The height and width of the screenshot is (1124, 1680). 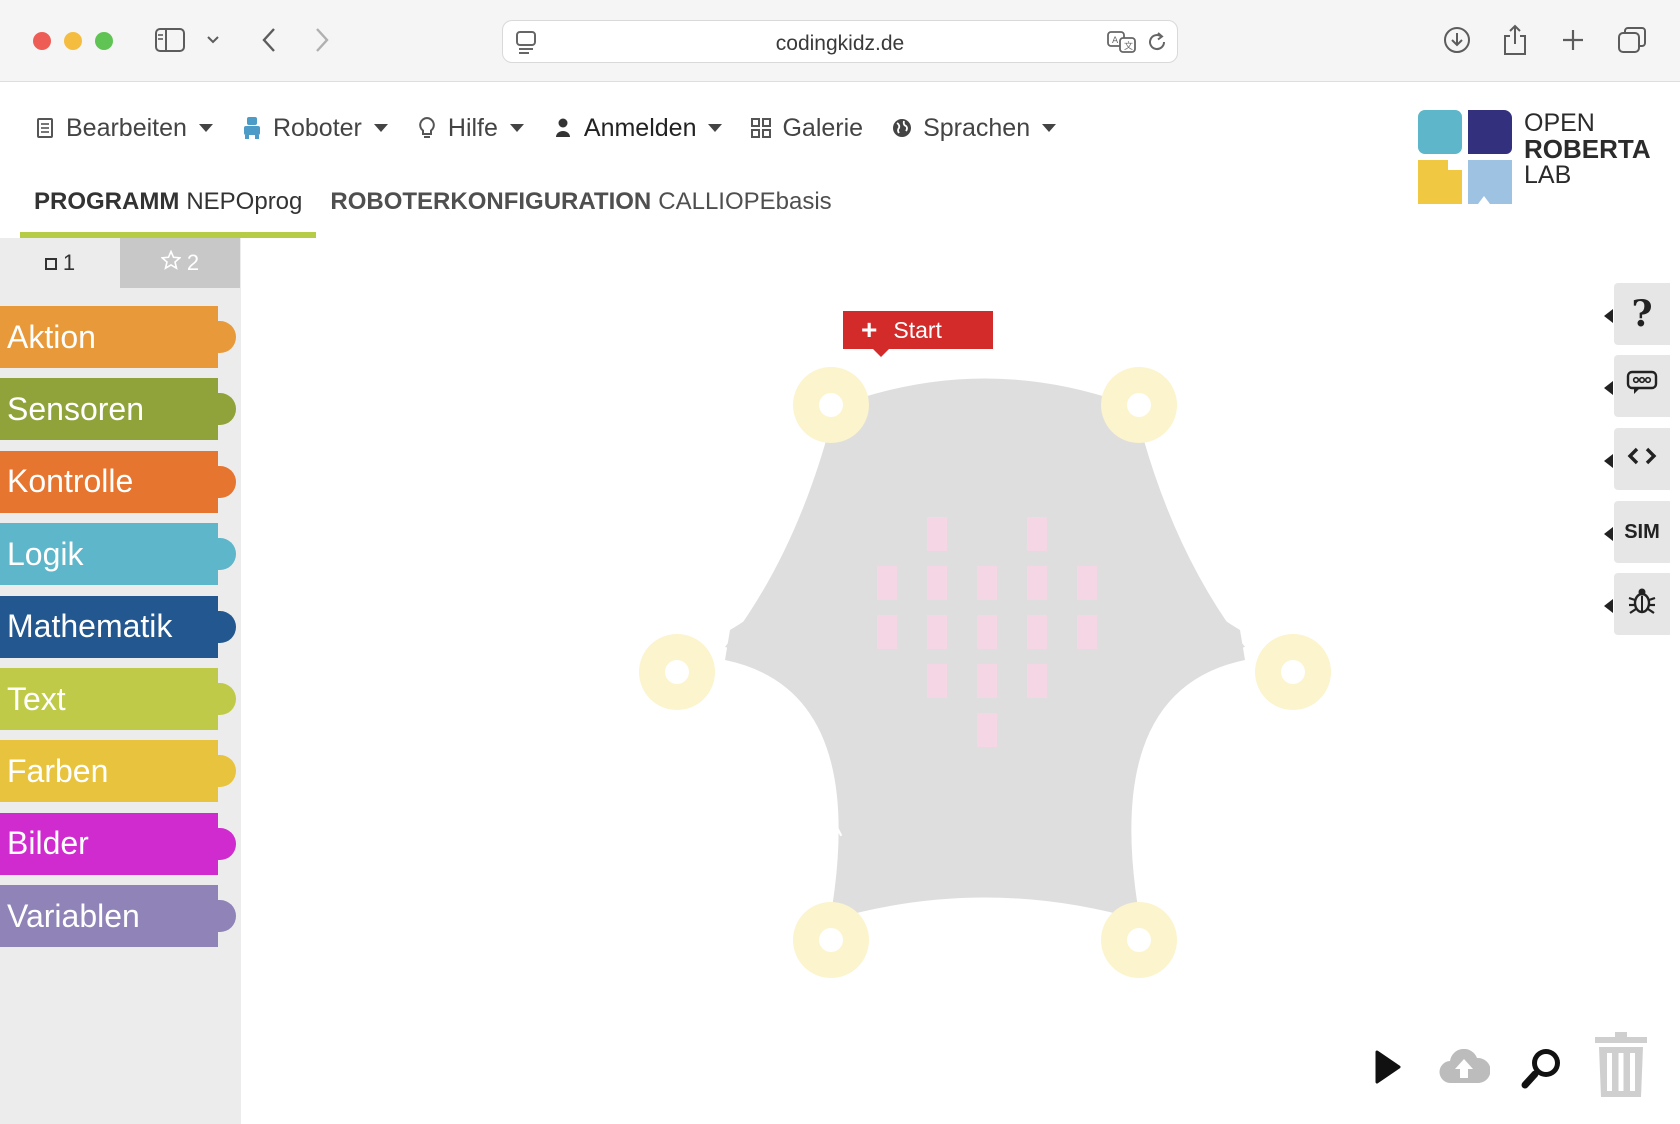 I want to click on toolbox-category-sensoren: Sensoren, so click(x=118, y=409).